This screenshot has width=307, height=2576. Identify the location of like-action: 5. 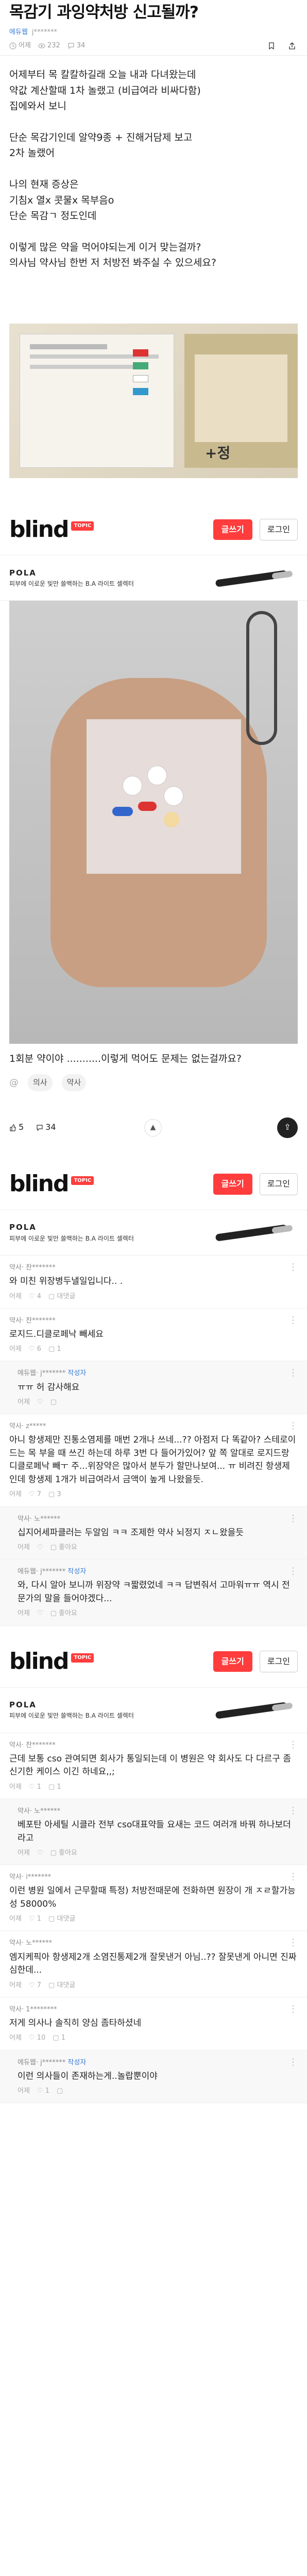
(16, 1127).